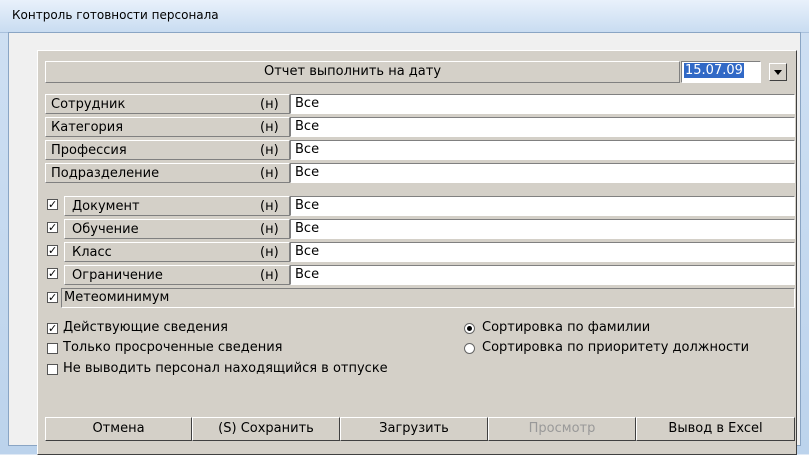  Describe the element at coordinates (542, 127) in the screenshot. I see `filter-value-category: Все` at that location.